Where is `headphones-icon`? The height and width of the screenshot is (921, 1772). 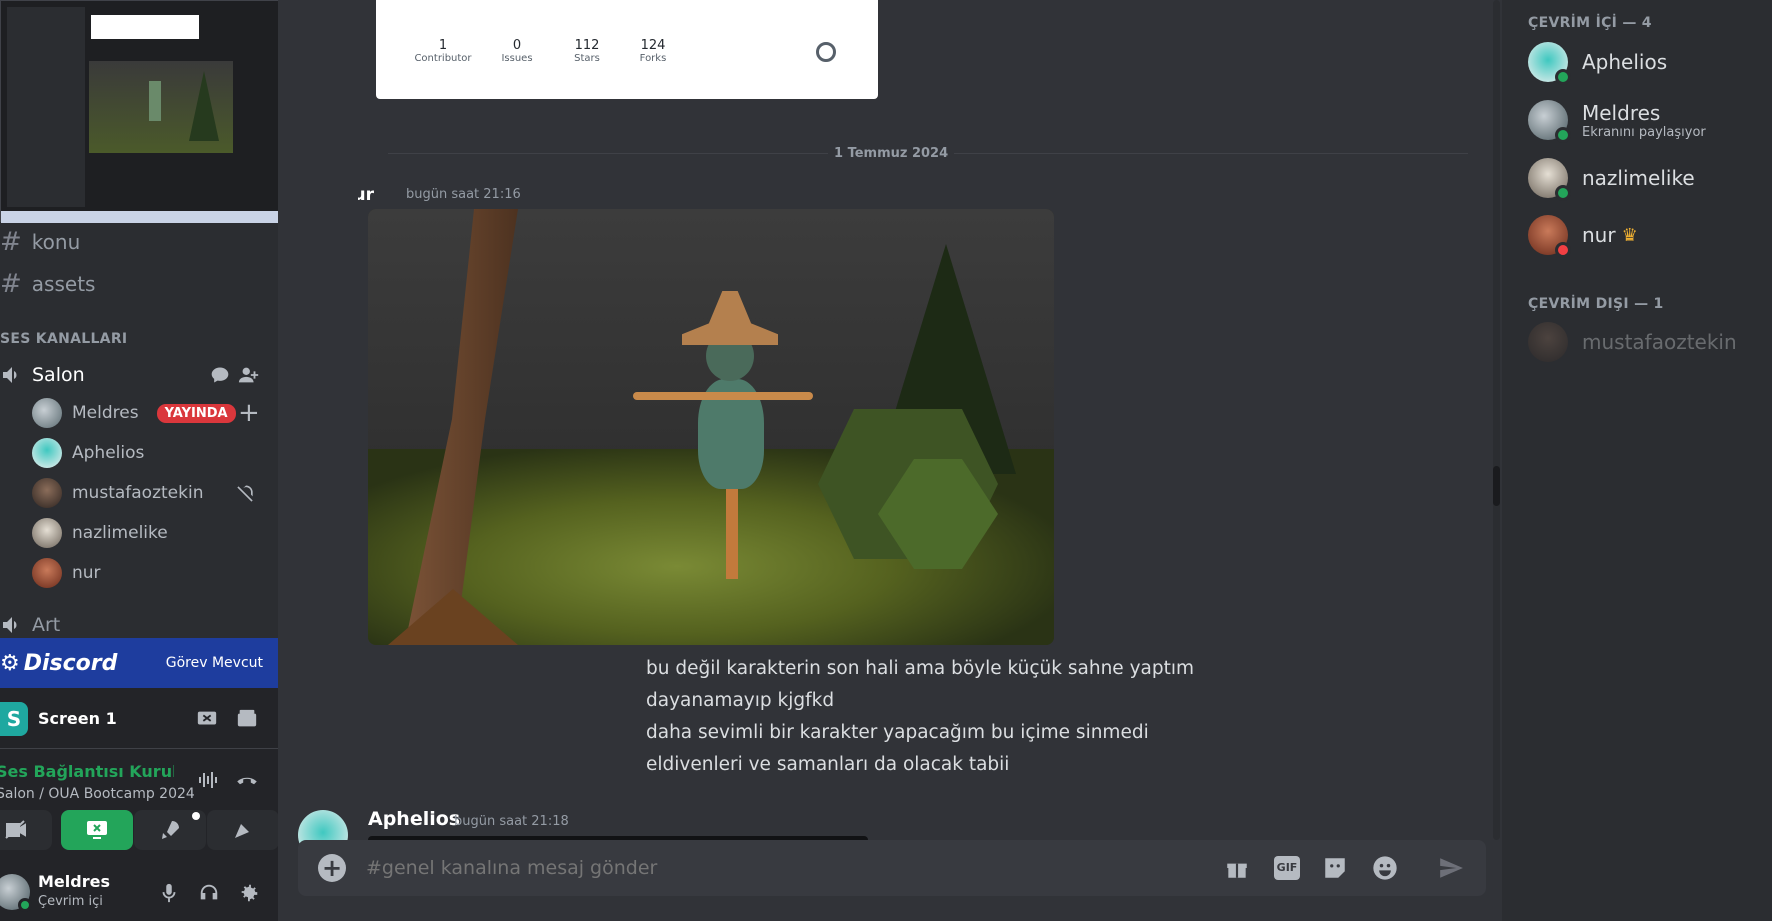
headphones-icon is located at coordinates (209, 893).